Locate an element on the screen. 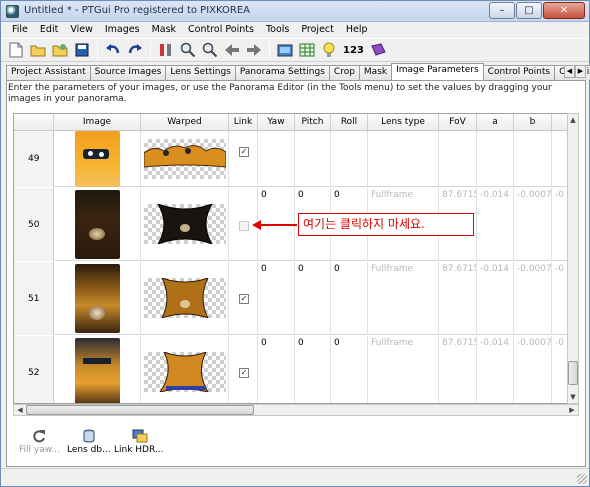  header-image: Image is located at coordinates (97, 122).